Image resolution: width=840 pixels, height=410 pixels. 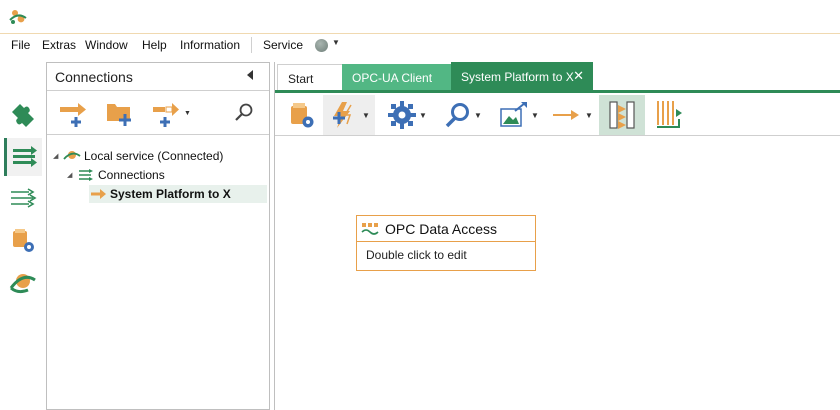 What do you see at coordinates (250, 75) in the screenshot?
I see `collapse-panel-icon` at bounding box center [250, 75].